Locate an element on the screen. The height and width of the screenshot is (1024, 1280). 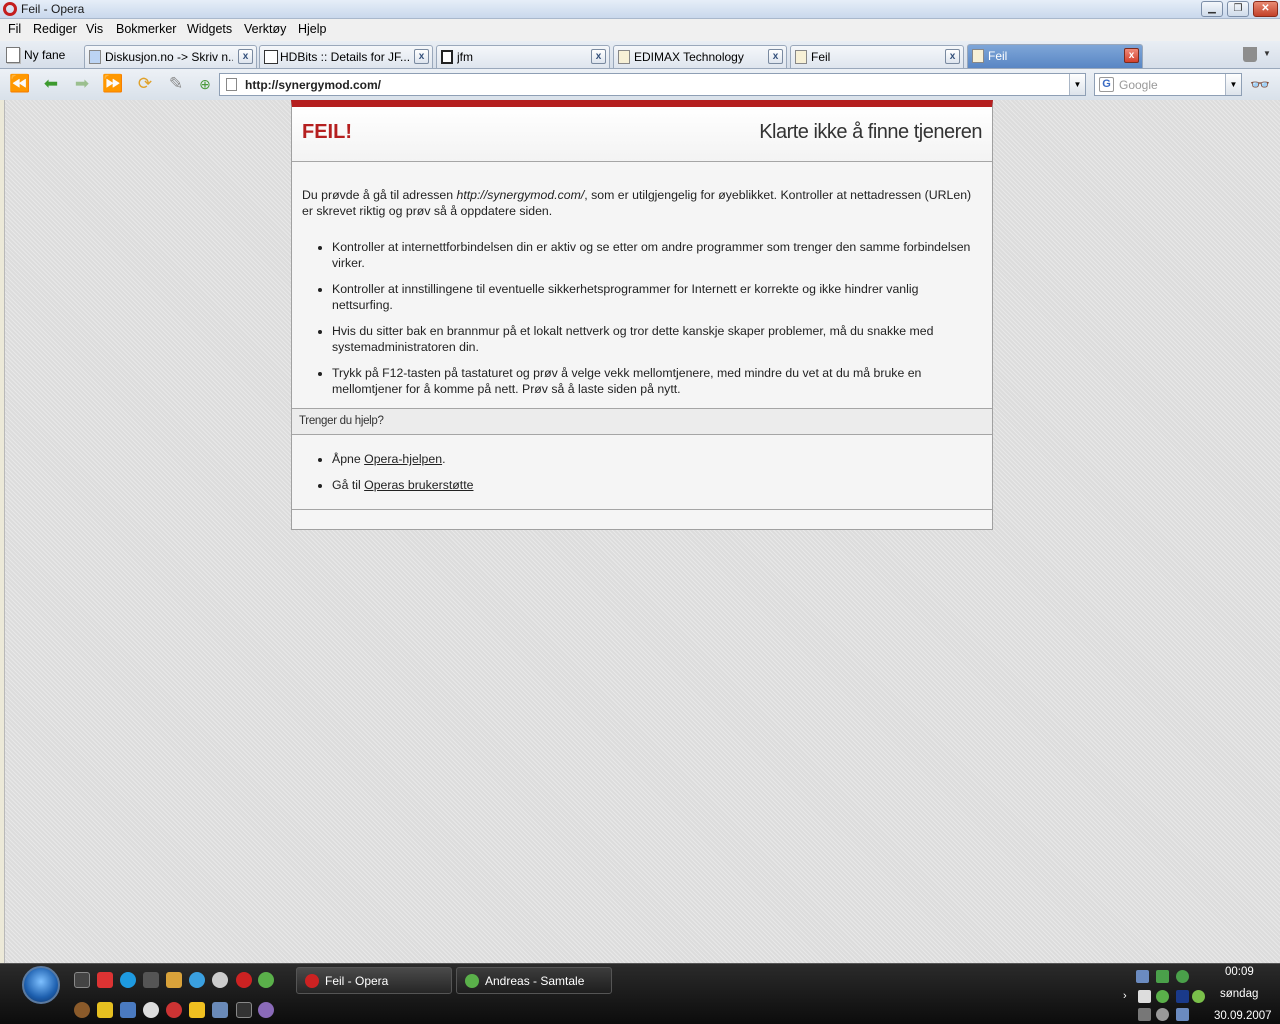
taskbar-button-chat: Andreas - Samtale is located at coordinates (534, 980).